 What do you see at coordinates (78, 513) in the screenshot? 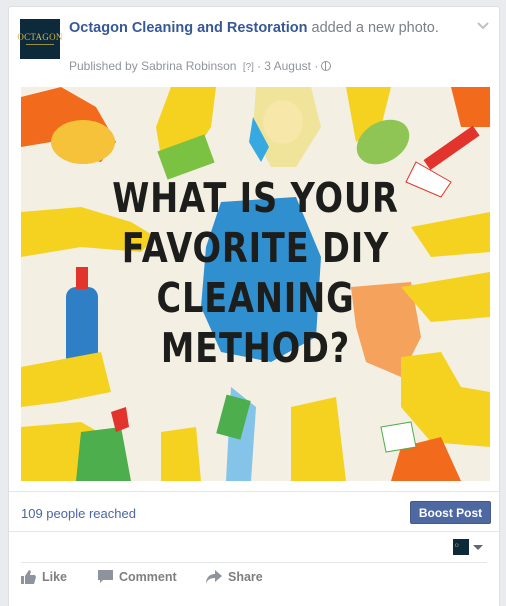
I see `reach-link: 109 people reached` at bounding box center [78, 513].